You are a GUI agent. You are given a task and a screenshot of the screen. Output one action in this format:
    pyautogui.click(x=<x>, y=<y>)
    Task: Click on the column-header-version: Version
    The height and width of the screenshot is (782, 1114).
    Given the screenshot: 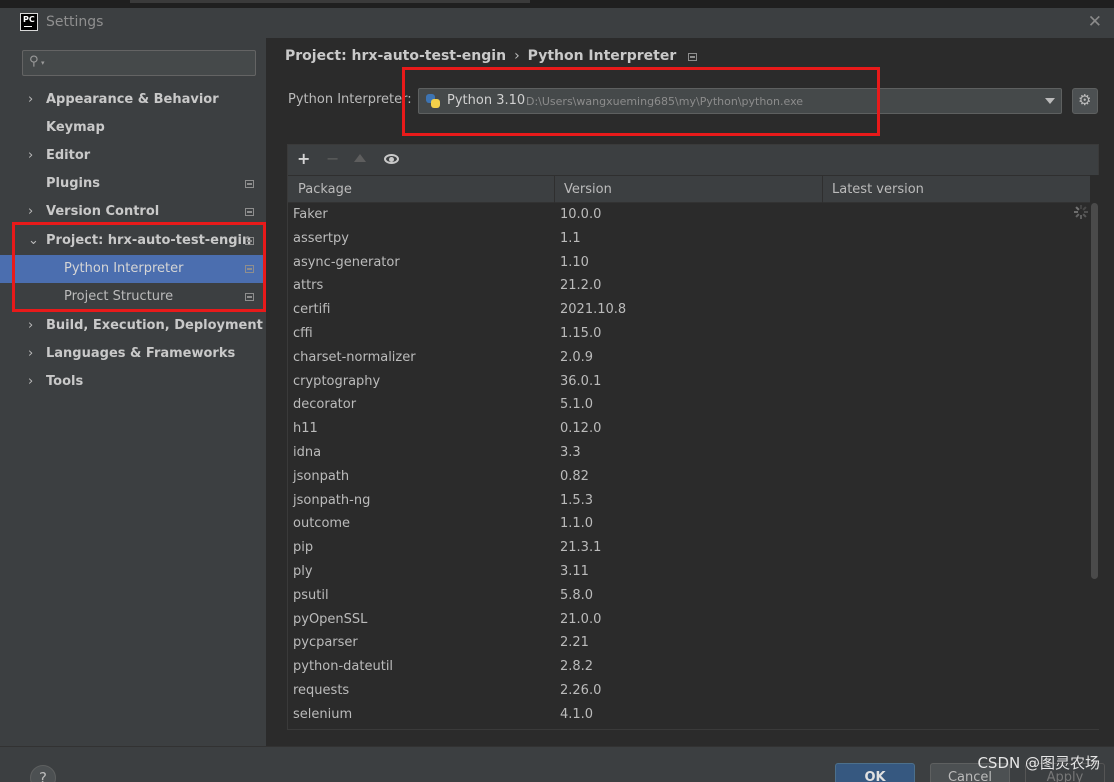 What is the action you would take?
    pyautogui.click(x=689, y=189)
    